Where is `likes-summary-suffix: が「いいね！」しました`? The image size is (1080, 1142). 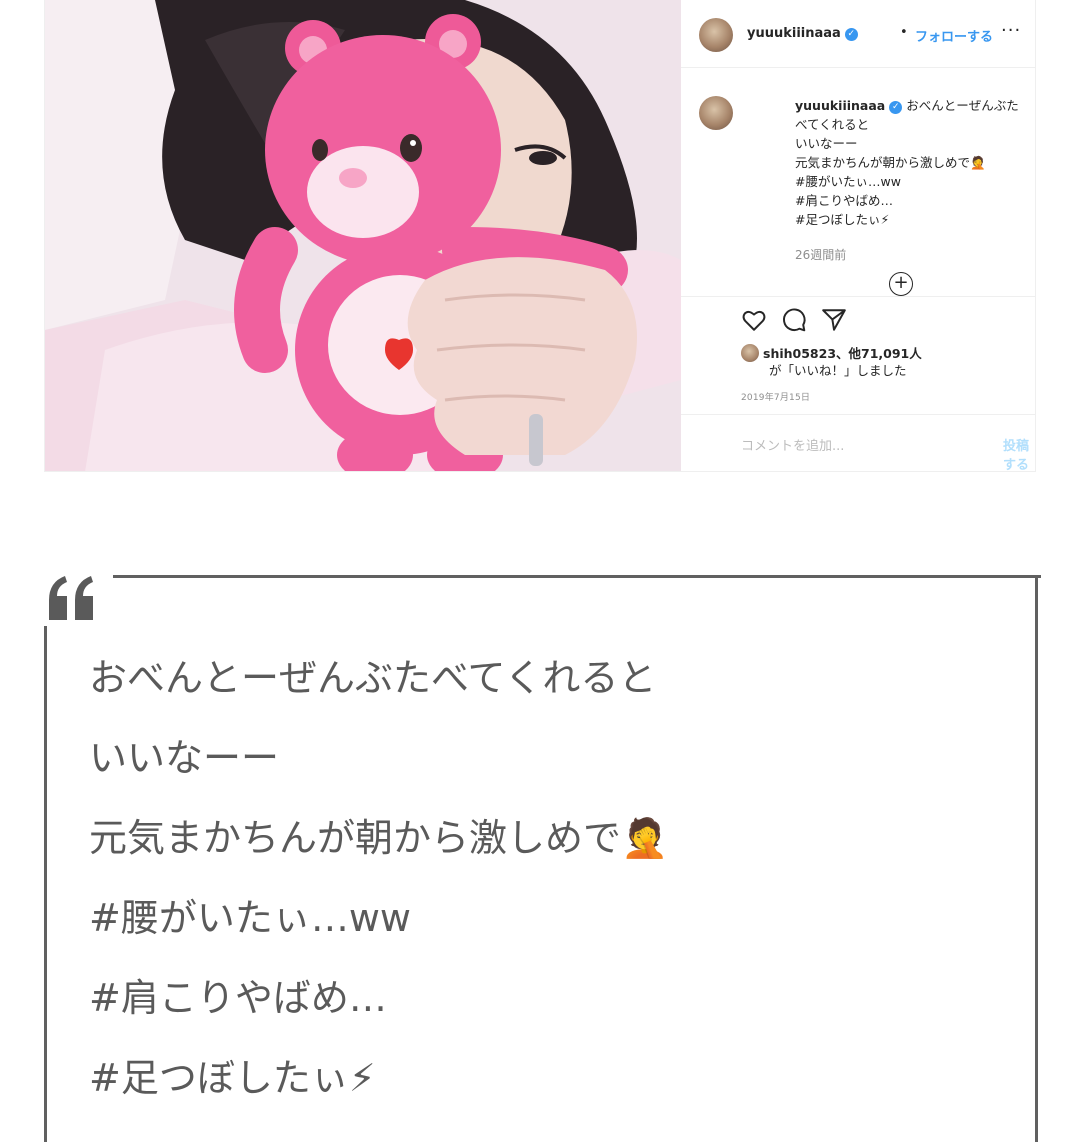
likes-summary-suffix: が「いいね！」しました is located at coordinates (838, 370).